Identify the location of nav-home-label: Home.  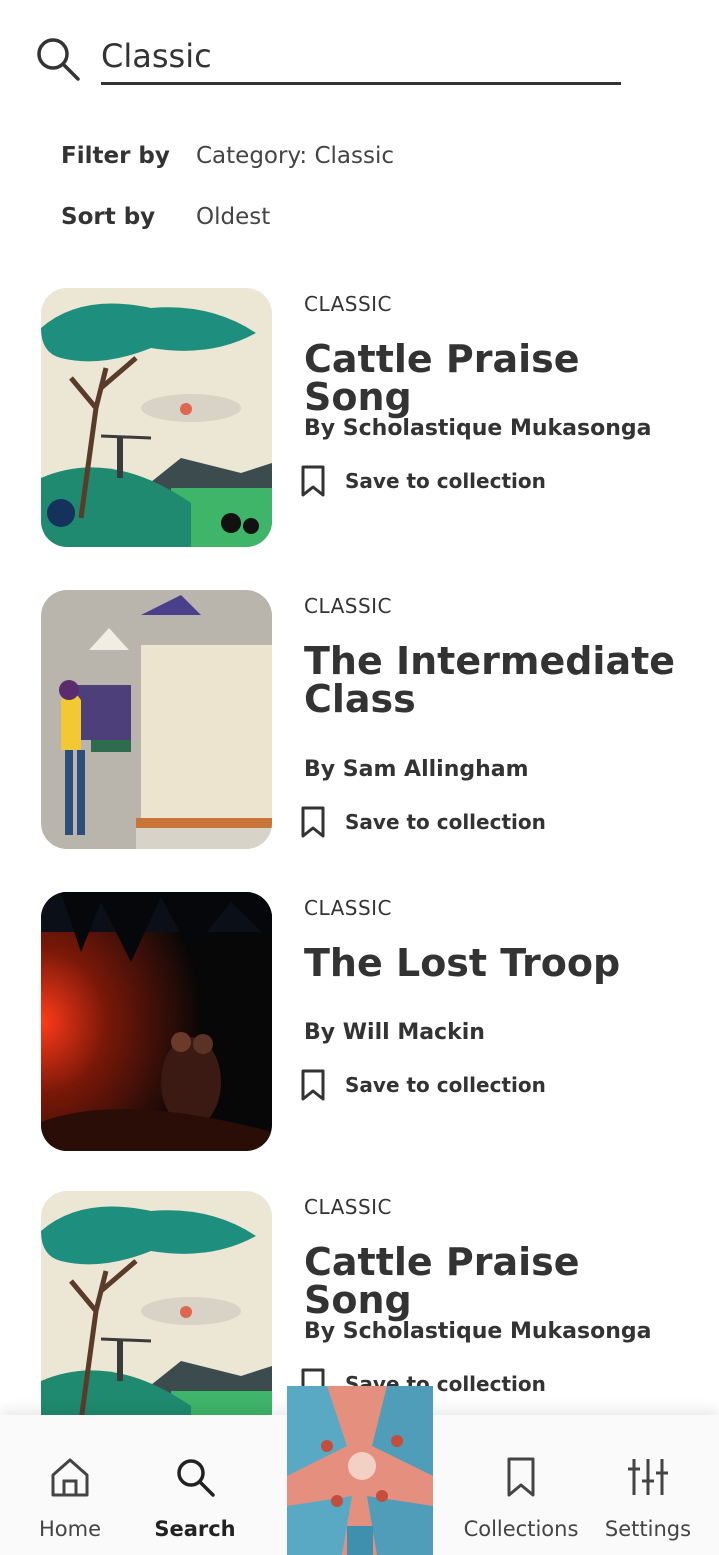
(69, 1529).